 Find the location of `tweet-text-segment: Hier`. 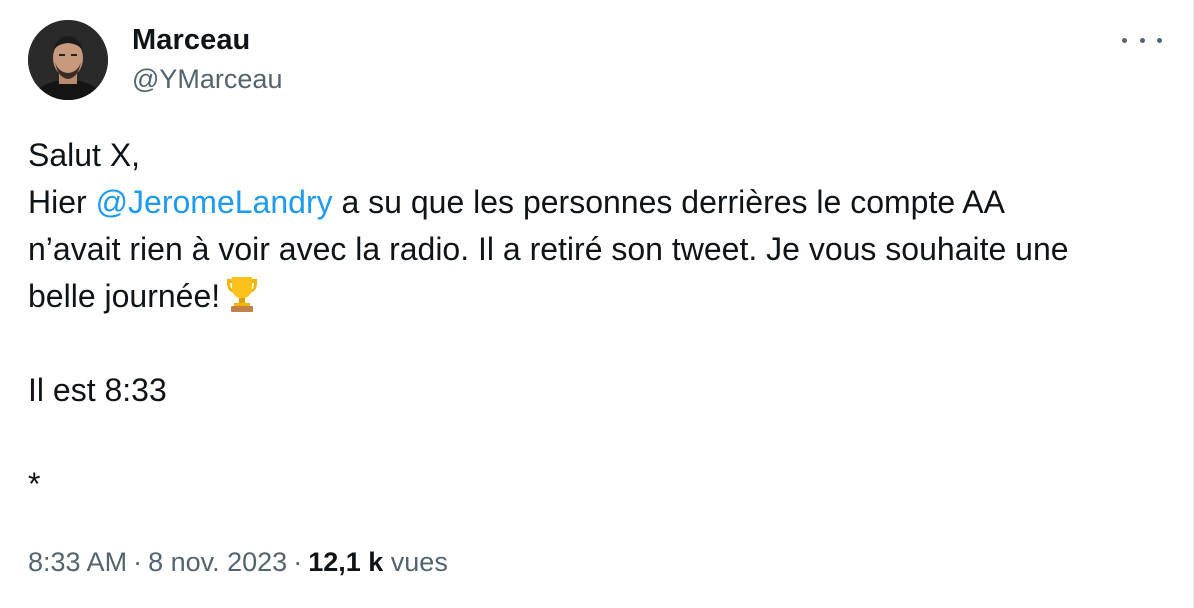

tweet-text-segment: Hier is located at coordinates (62, 202).